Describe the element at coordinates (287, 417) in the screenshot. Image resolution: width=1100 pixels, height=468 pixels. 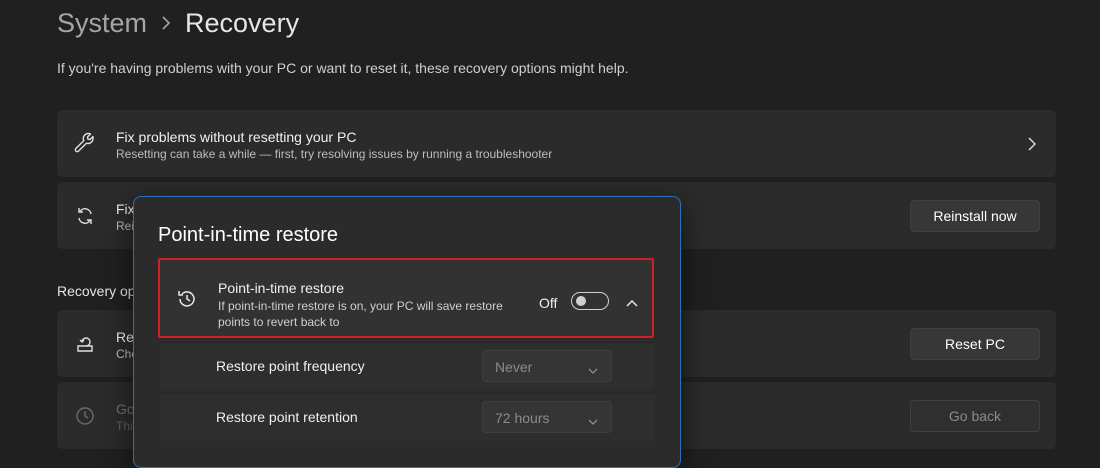
I see `restore-retention-label: Restore point retention` at that location.